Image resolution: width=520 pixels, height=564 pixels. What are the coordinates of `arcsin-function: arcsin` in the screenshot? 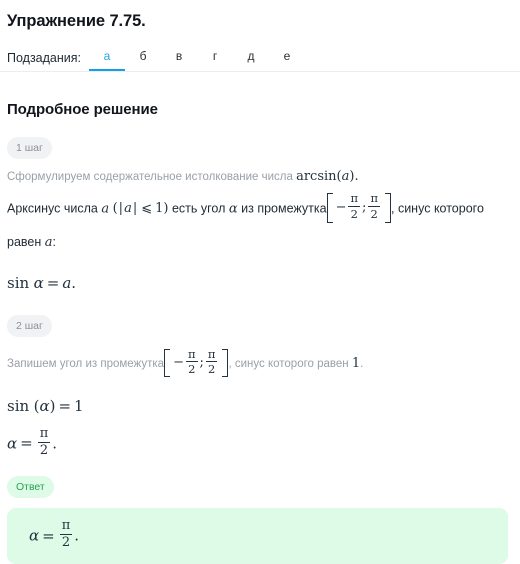 It's located at (316, 176).